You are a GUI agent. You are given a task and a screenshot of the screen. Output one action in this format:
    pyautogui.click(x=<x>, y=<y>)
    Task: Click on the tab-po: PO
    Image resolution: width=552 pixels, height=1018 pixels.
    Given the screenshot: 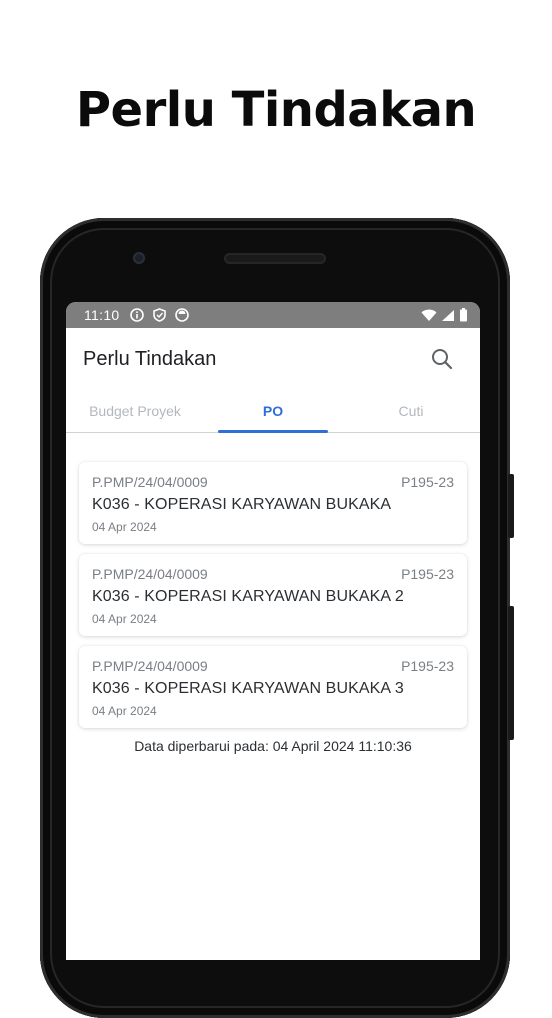 What is the action you would take?
    pyautogui.click(x=273, y=411)
    